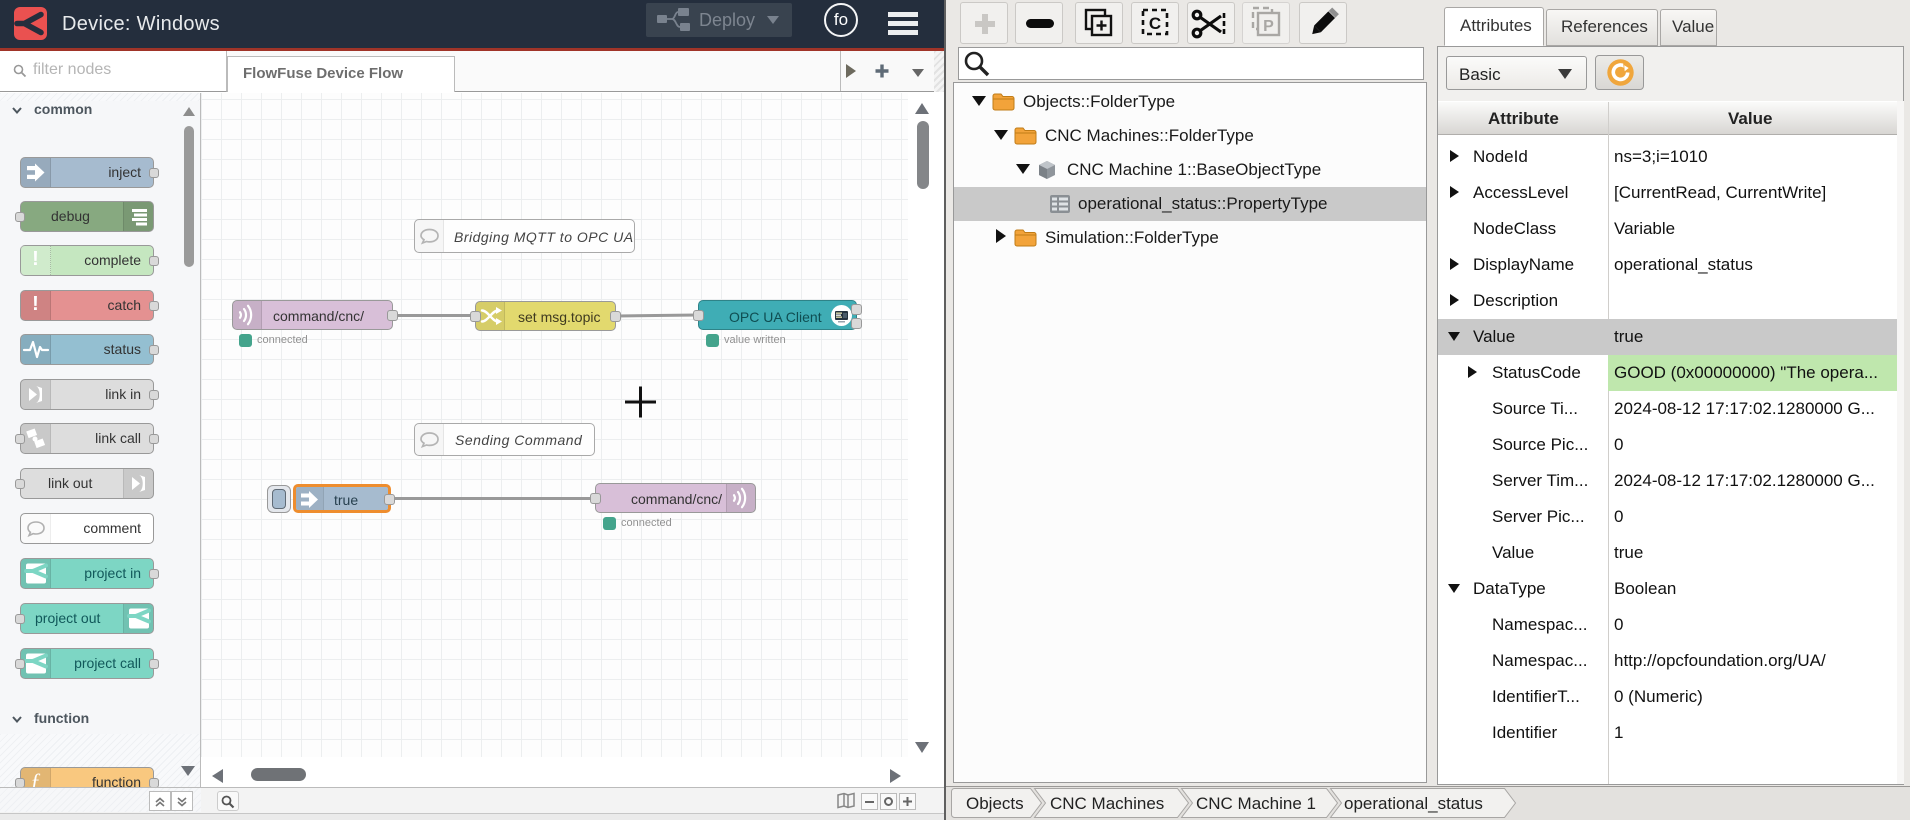 This screenshot has height=820, width=1910. What do you see at coordinates (1268, 26) in the screenshot?
I see `svg-text: P` at bounding box center [1268, 26].